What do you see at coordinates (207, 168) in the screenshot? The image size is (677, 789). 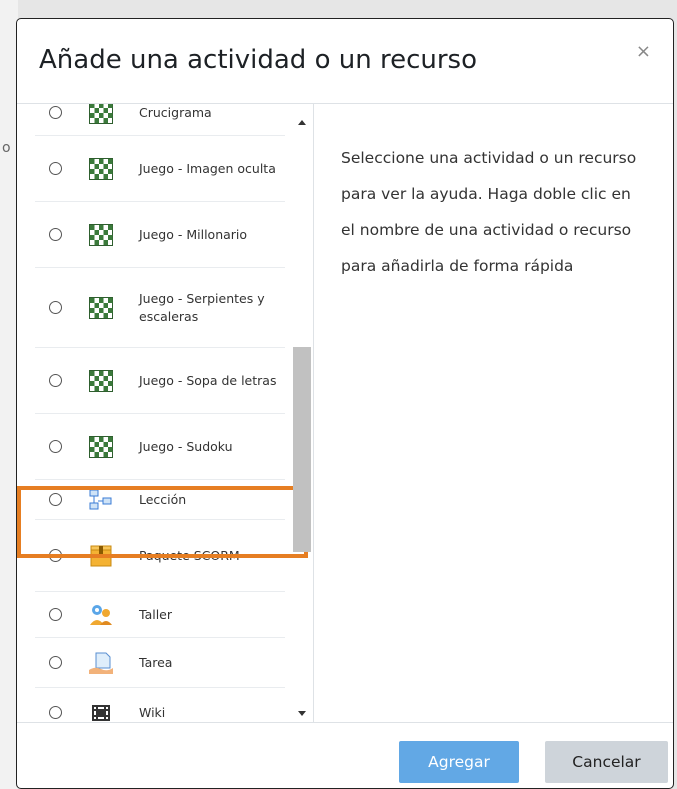 I see `activity-item-label: Juego - Imagen oculta` at bounding box center [207, 168].